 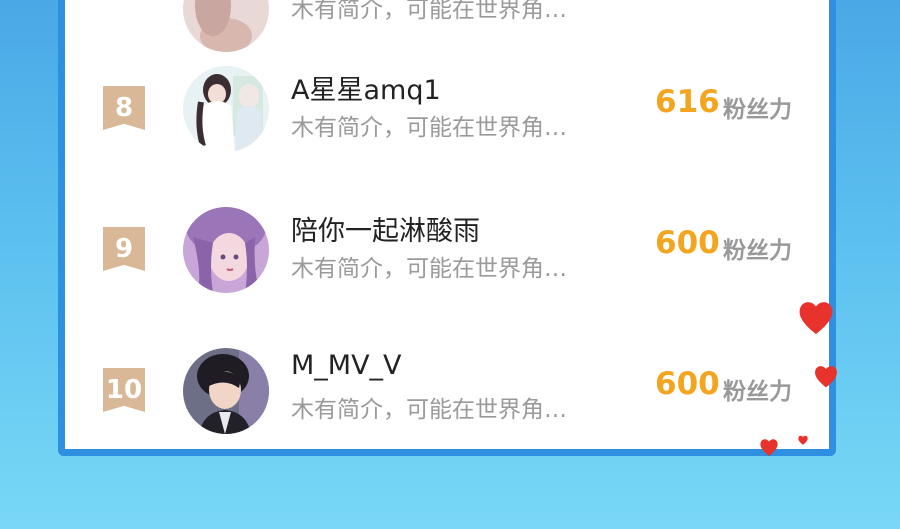 What do you see at coordinates (346, 365) in the screenshot?
I see `user-name: M_MV_V` at bounding box center [346, 365].